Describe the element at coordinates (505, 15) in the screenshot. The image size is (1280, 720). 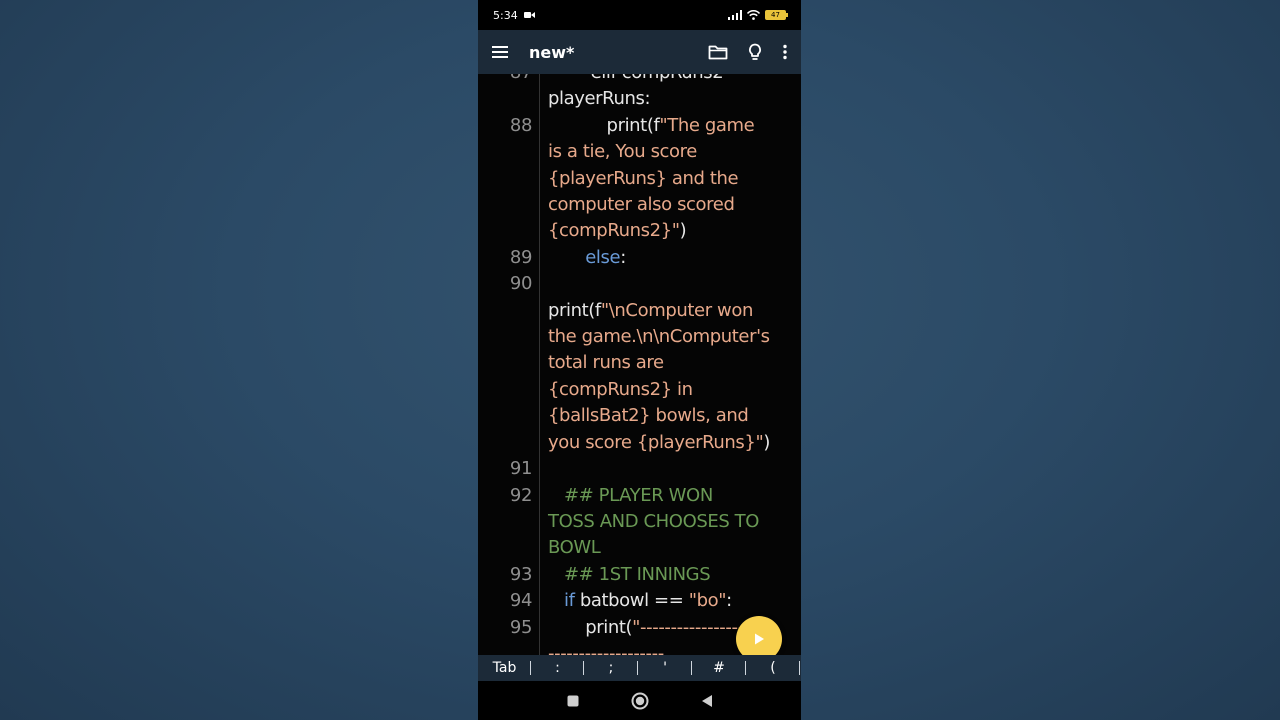
I see `status-time: 5:34` at that location.